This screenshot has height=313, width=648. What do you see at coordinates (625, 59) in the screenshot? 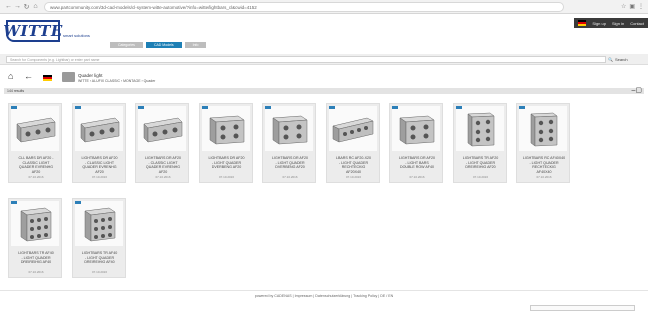
I see `search-button: 🔍 Search` at bounding box center [625, 59].